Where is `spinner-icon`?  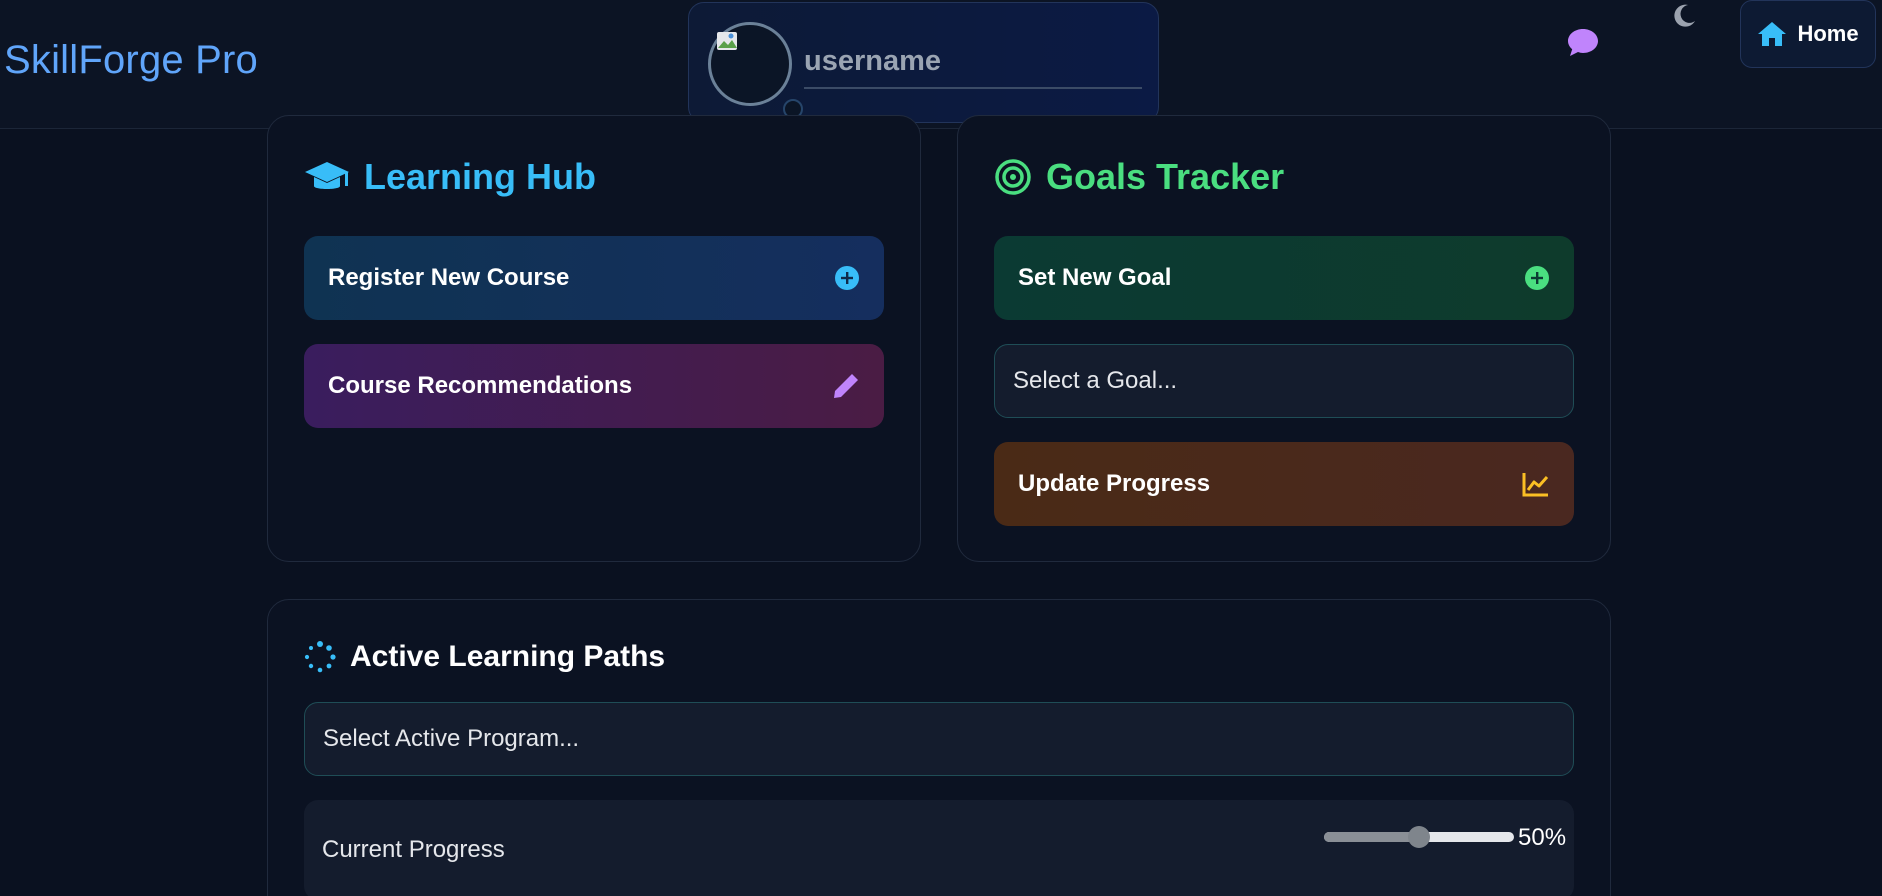 spinner-icon is located at coordinates (320, 657).